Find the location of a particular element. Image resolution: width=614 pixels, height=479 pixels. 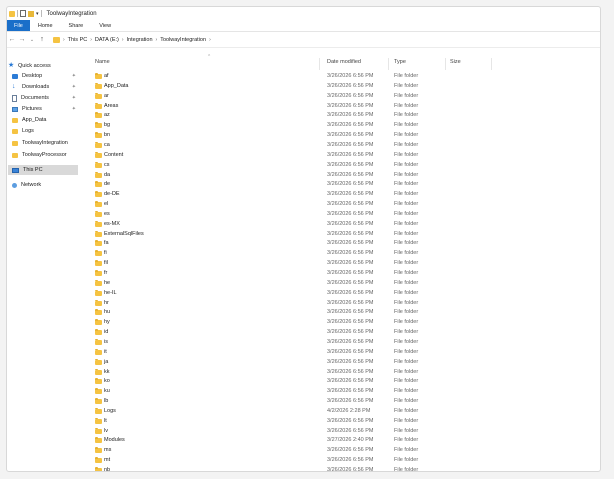

sidebar-item-downloads: ↓ Downloads ✦ is located at coordinates (45, 87).